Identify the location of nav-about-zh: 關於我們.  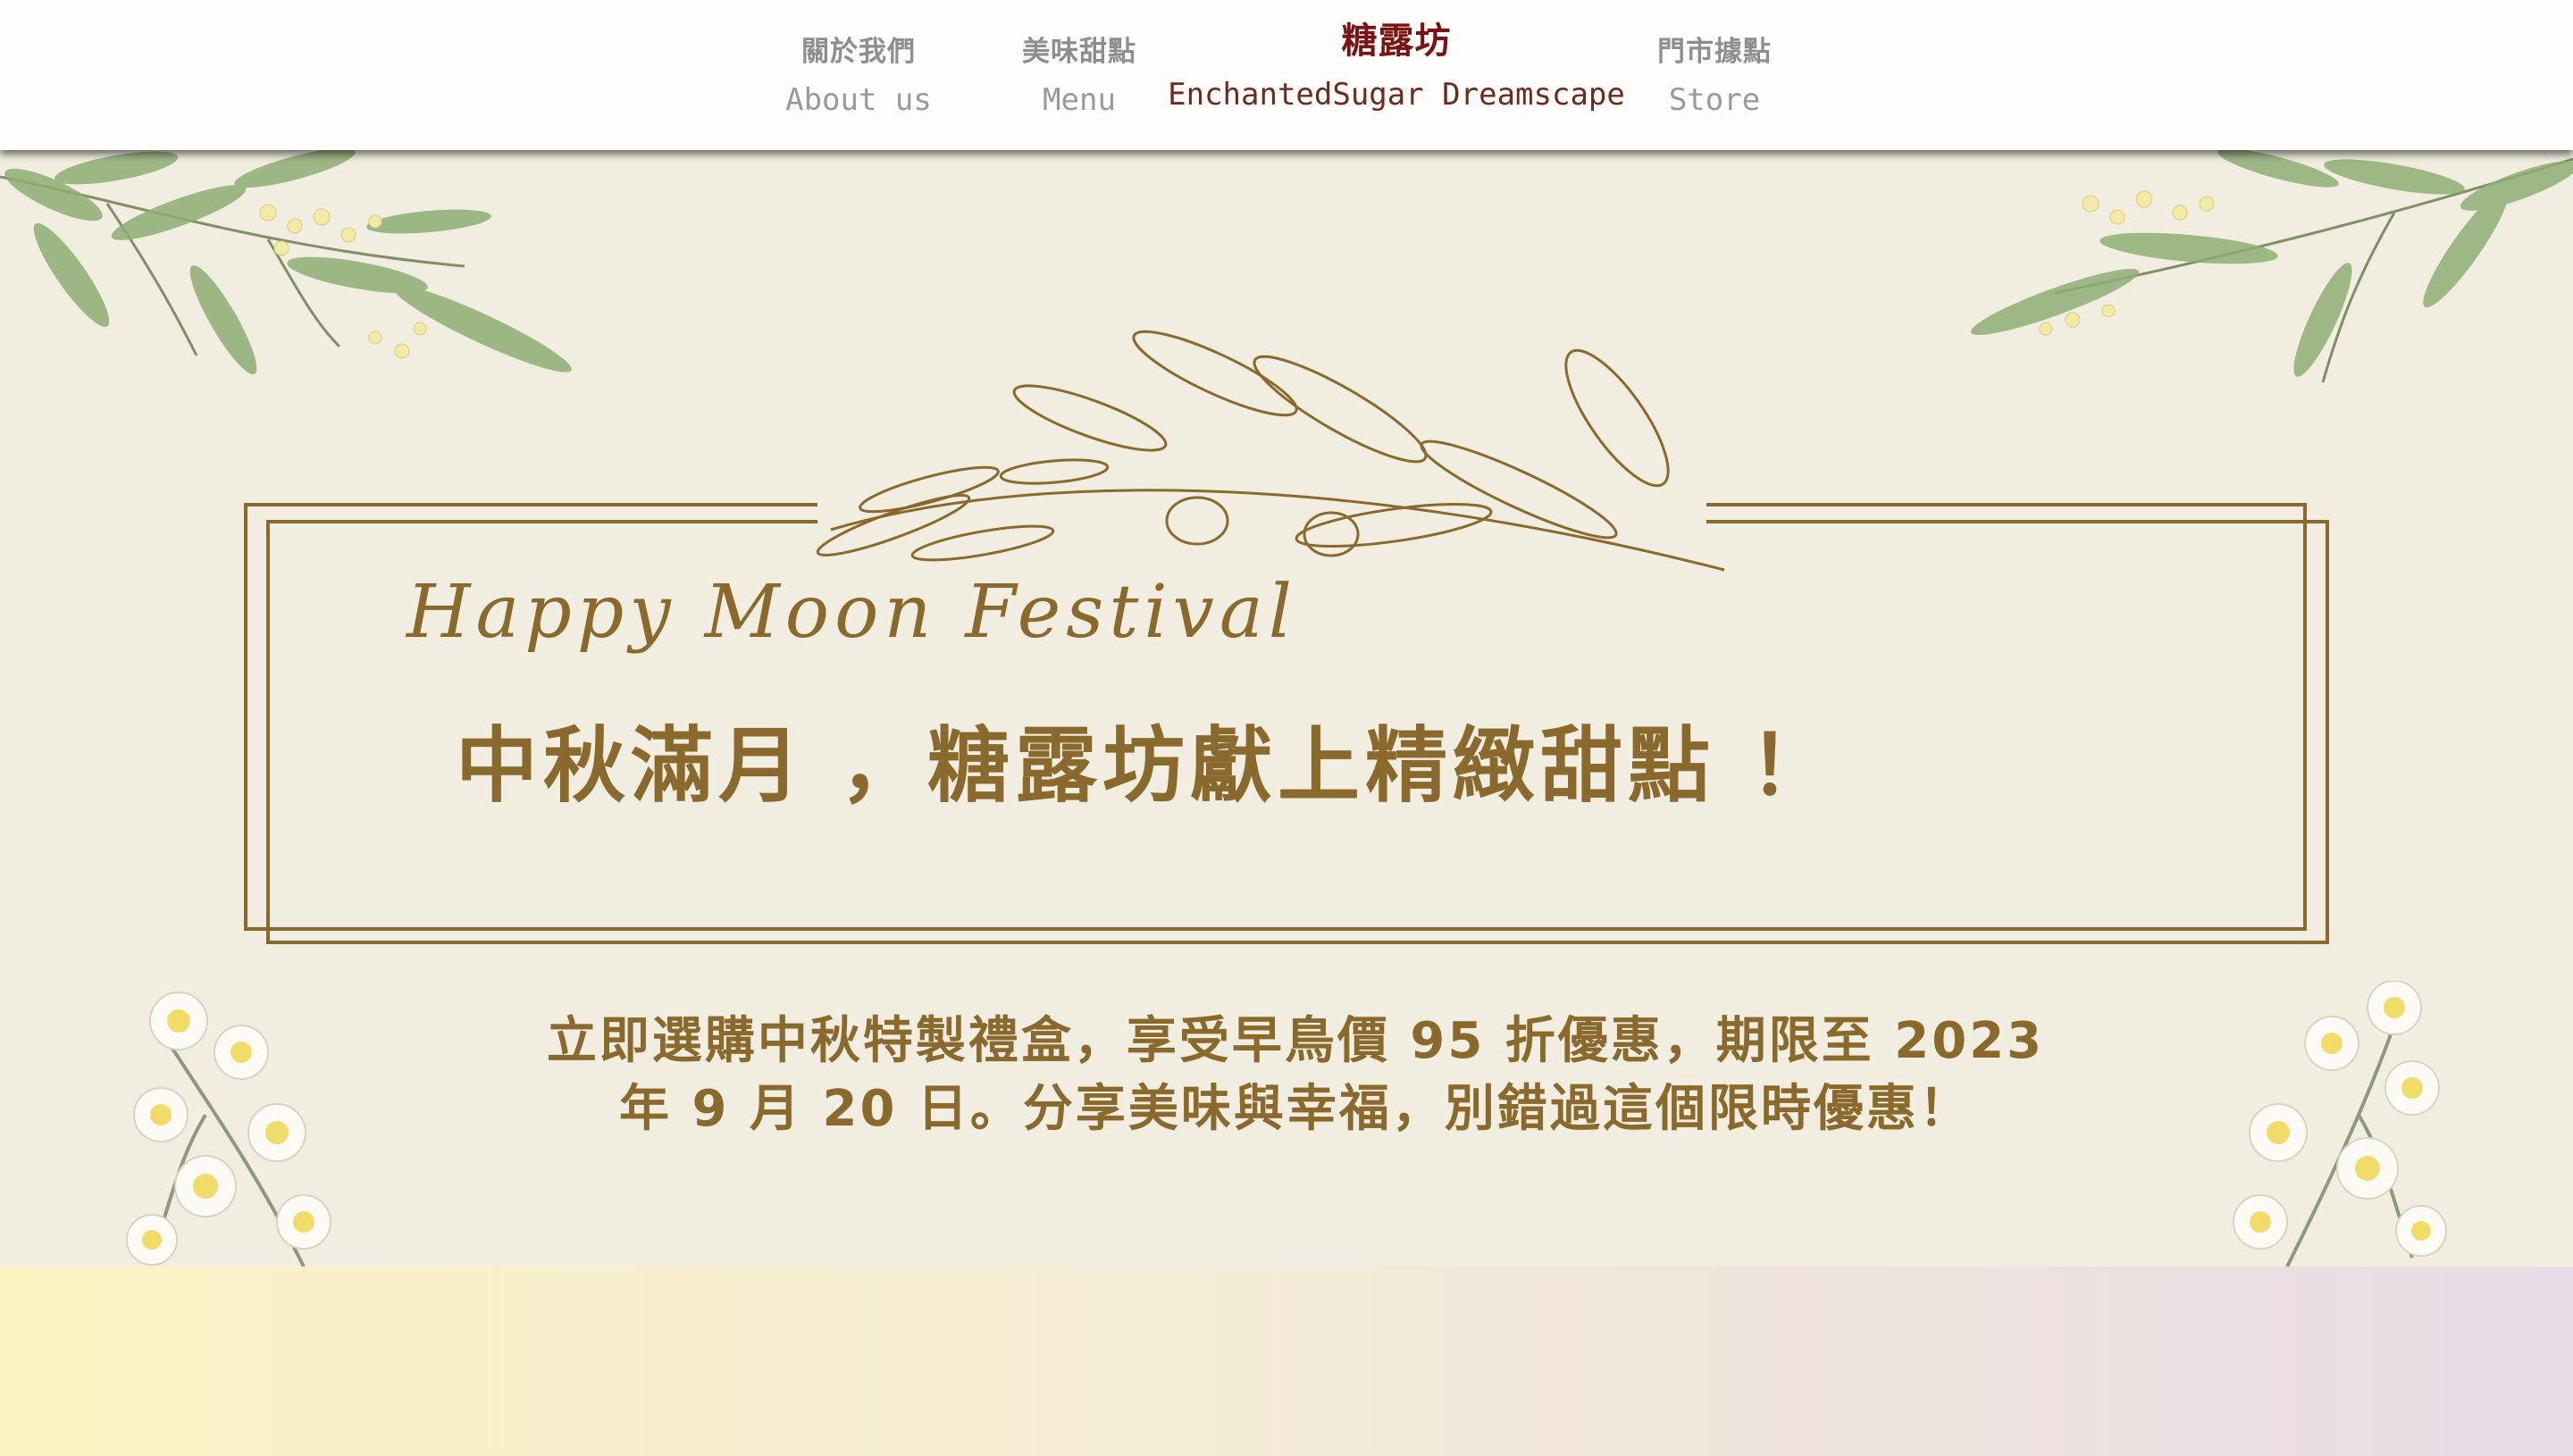
(858, 52).